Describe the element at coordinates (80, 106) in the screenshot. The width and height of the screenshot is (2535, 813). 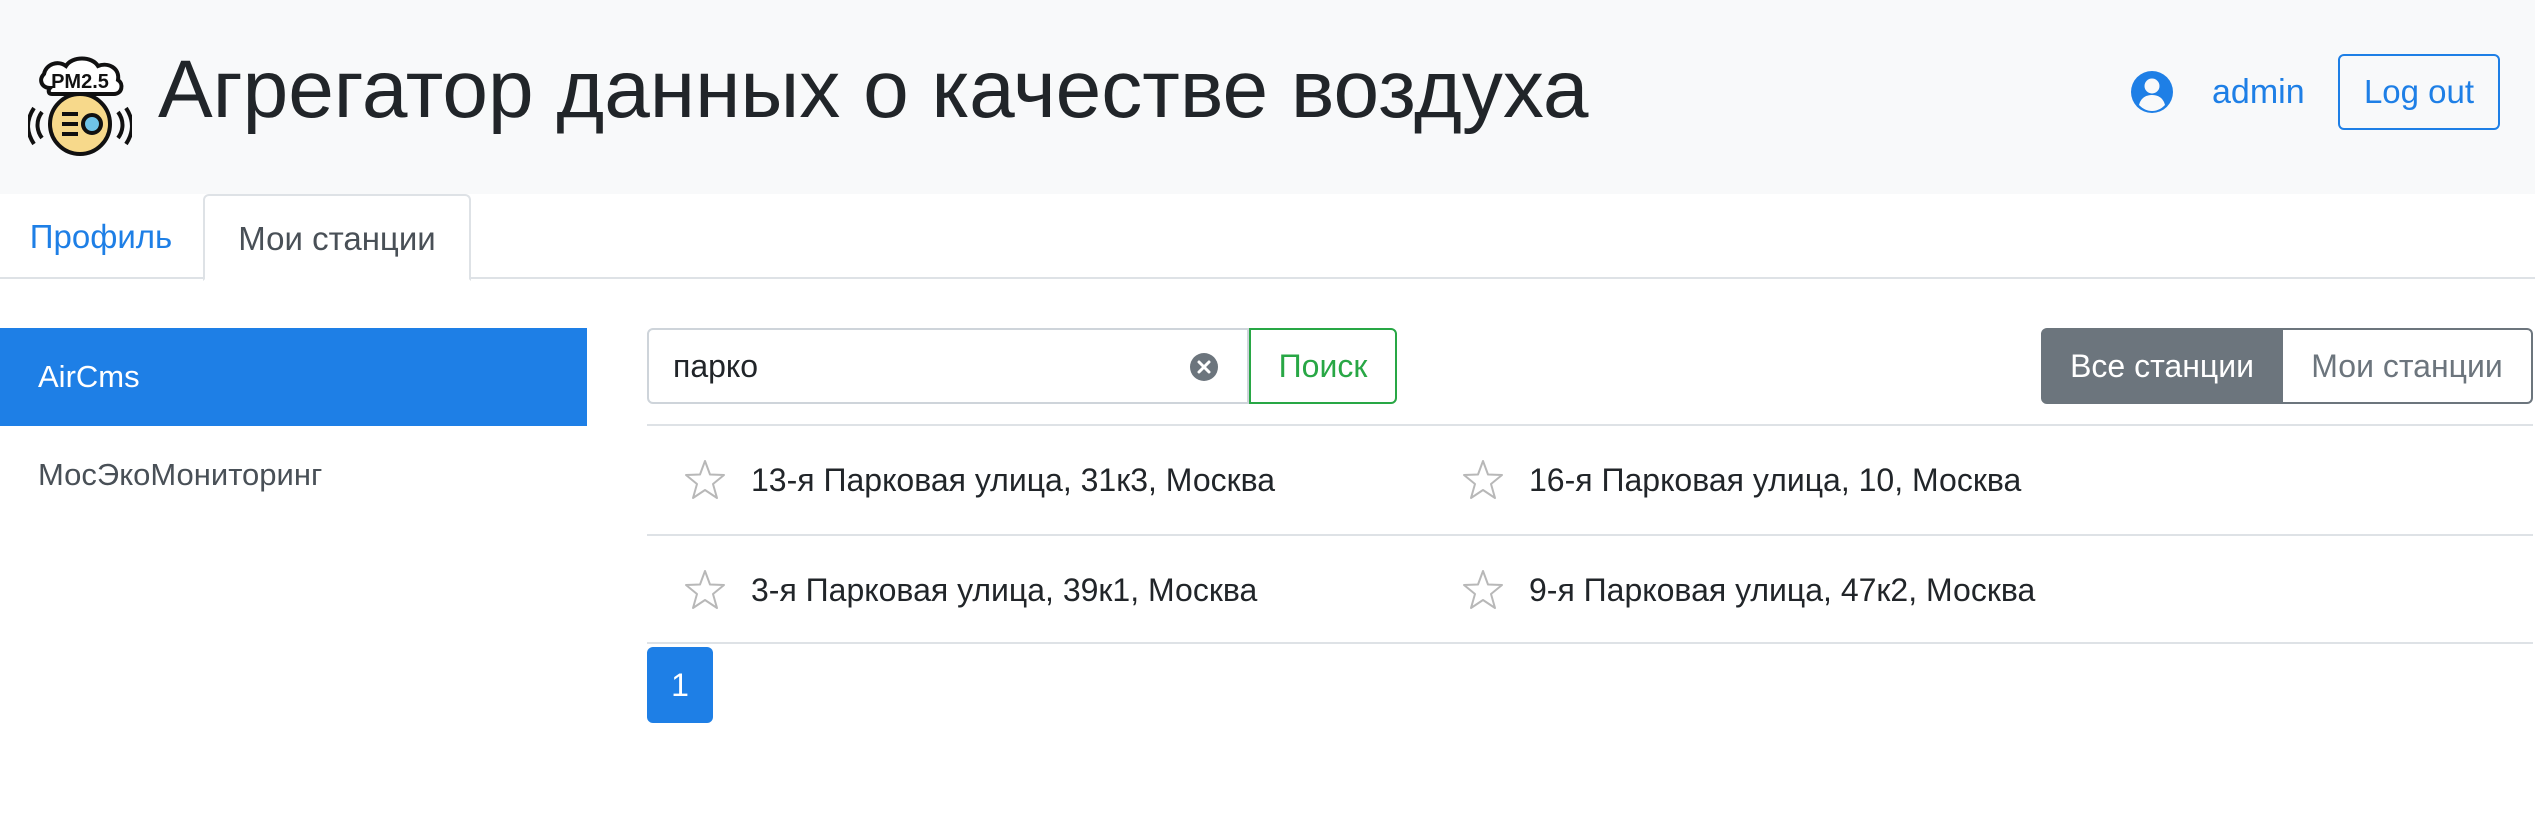
I see `pm25-sensor-logo-icon: PM2.5` at that location.